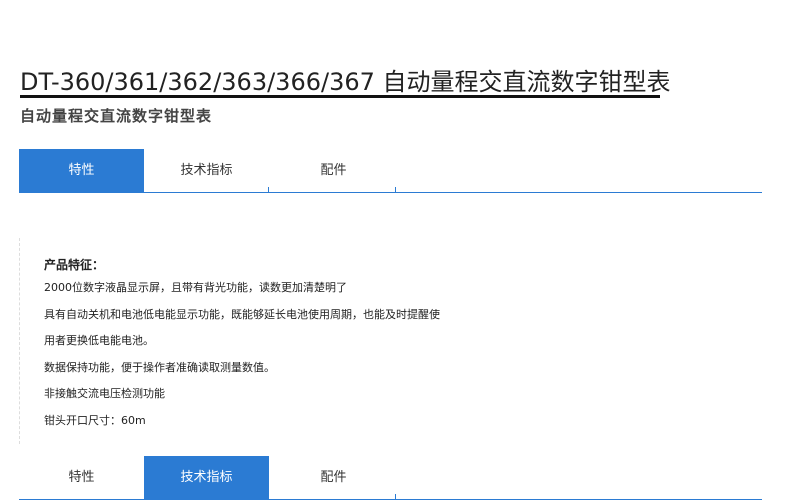  Describe the element at coordinates (159, 367) in the screenshot. I see `list-item: 数据保持功能，便于操作者准确读取测量数值。` at that location.